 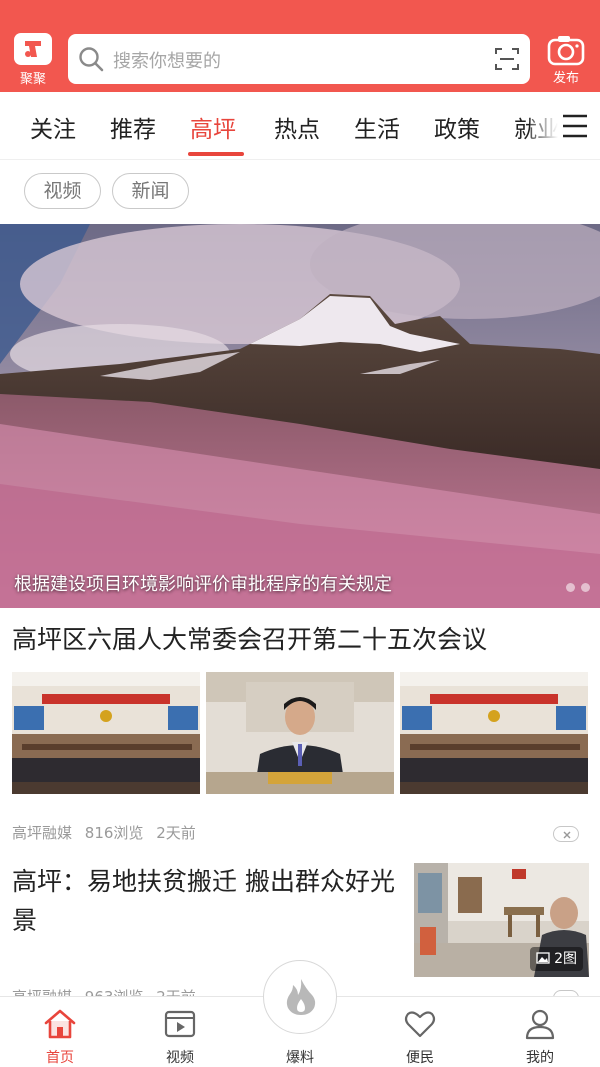 I want to click on image-count-badge: 2图, so click(x=556, y=959).